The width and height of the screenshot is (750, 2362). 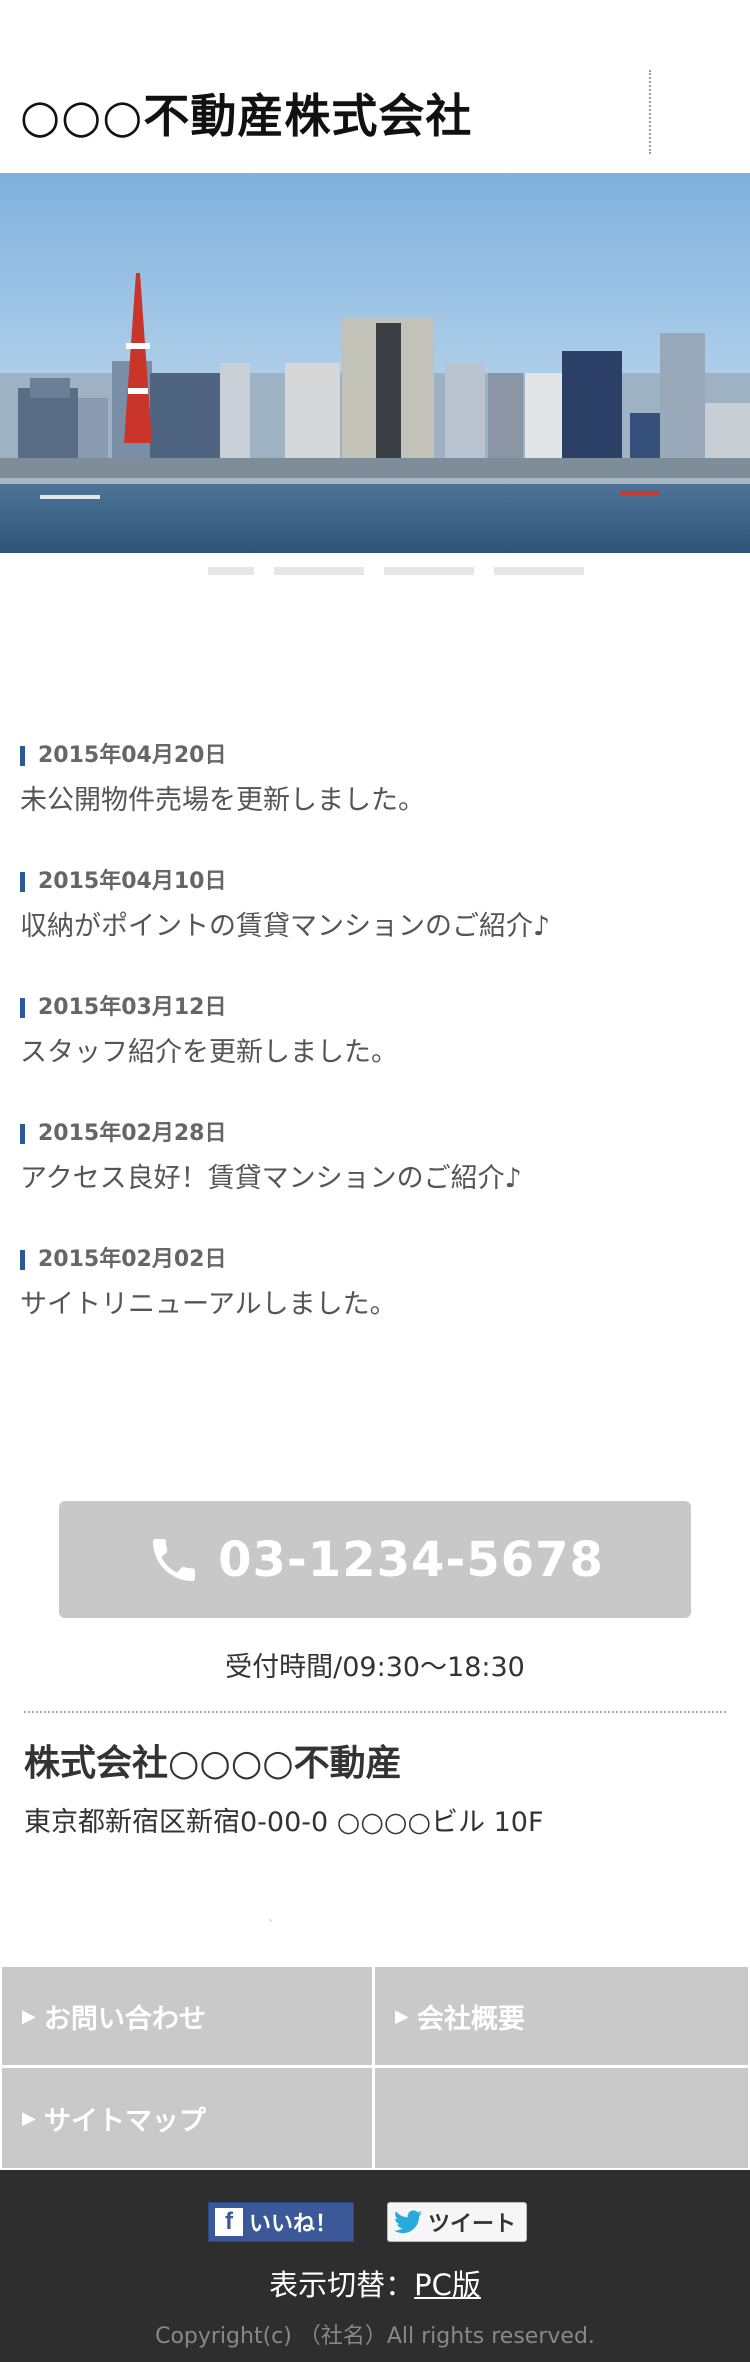 What do you see at coordinates (370, 906) in the screenshot?
I see `news-item: 2015年04月10日 収納がポイントの賃貸マンションのご紹介♪` at bounding box center [370, 906].